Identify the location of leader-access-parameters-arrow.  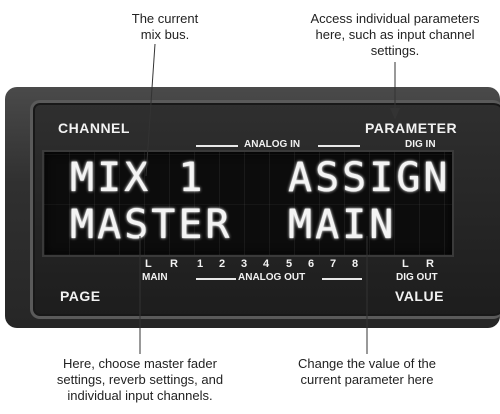
(395, 114).